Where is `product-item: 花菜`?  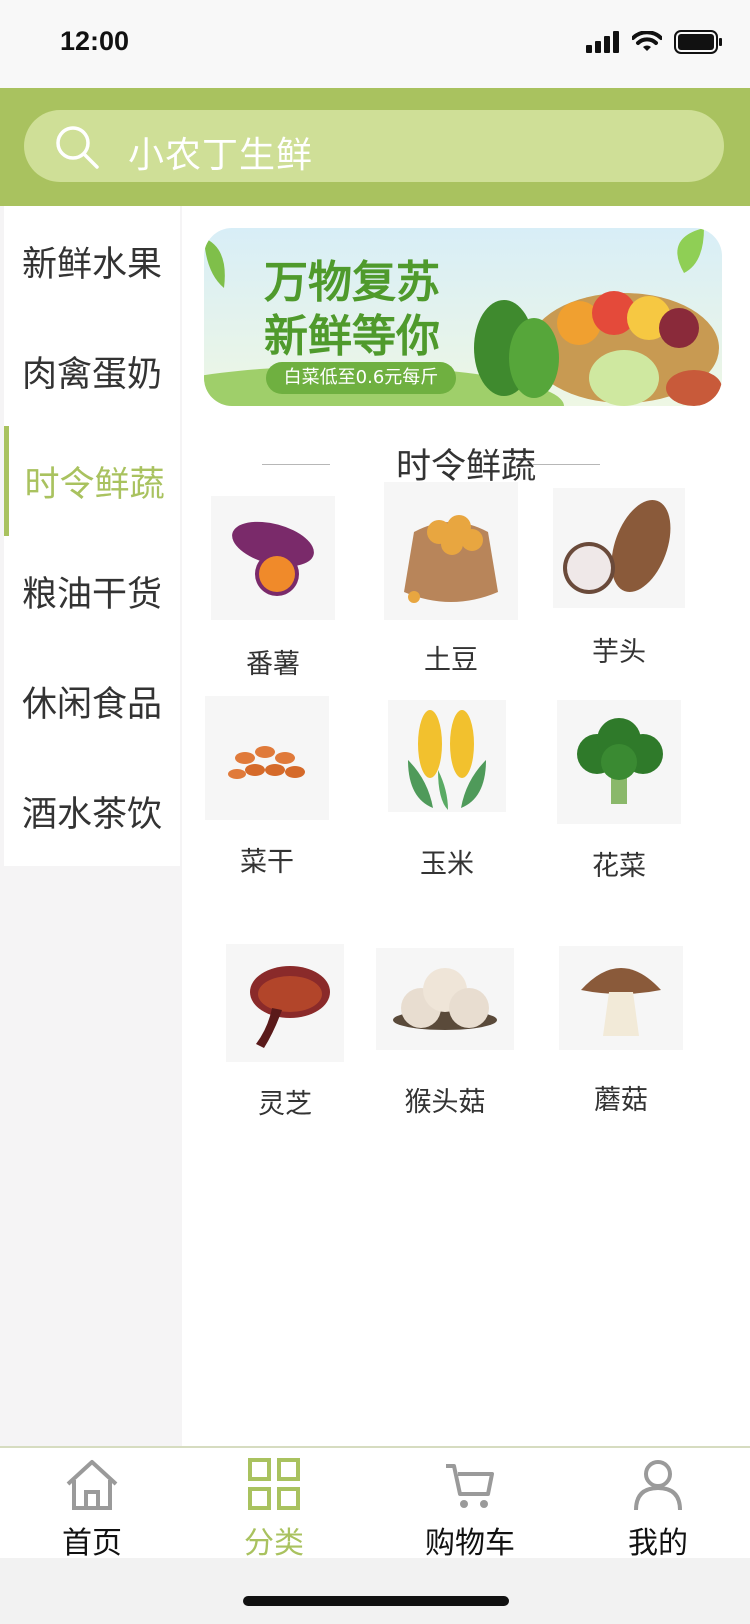 product-item: 花菜 is located at coordinates (619, 791).